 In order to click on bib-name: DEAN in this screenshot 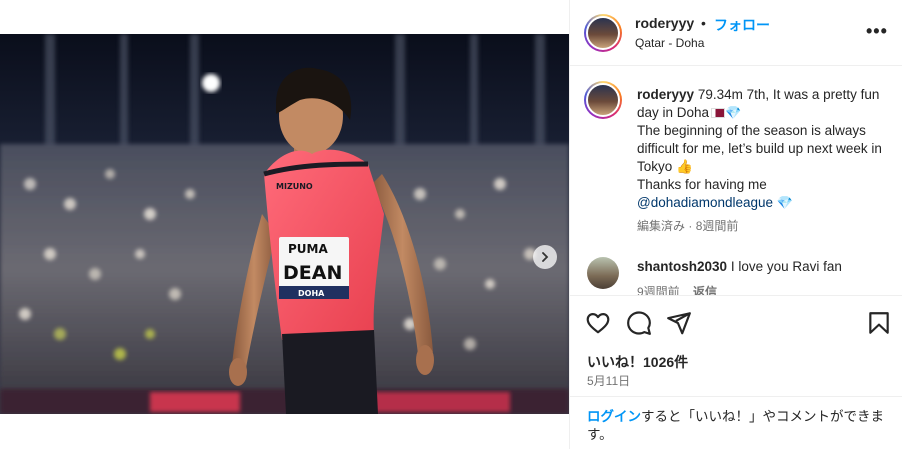, I will do `click(312, 273)`.